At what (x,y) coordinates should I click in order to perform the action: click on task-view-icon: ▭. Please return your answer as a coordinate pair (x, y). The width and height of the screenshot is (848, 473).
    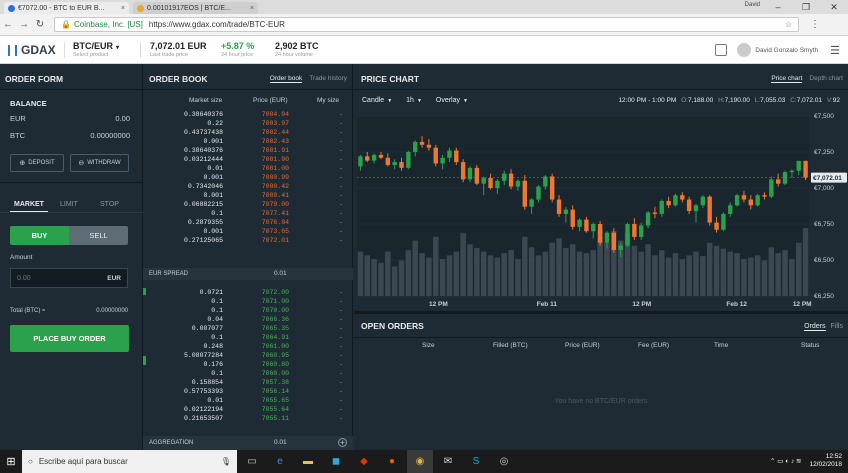
    Looking at the image, I should click on (252, 461).